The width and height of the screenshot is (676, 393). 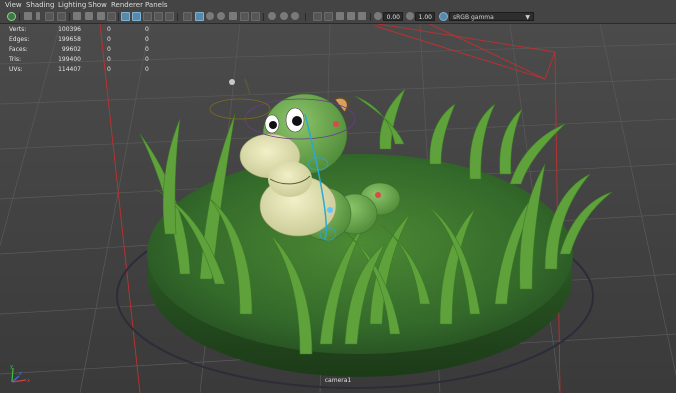 I want to click on hud-label: Verts:, so click(x=18, y=29).